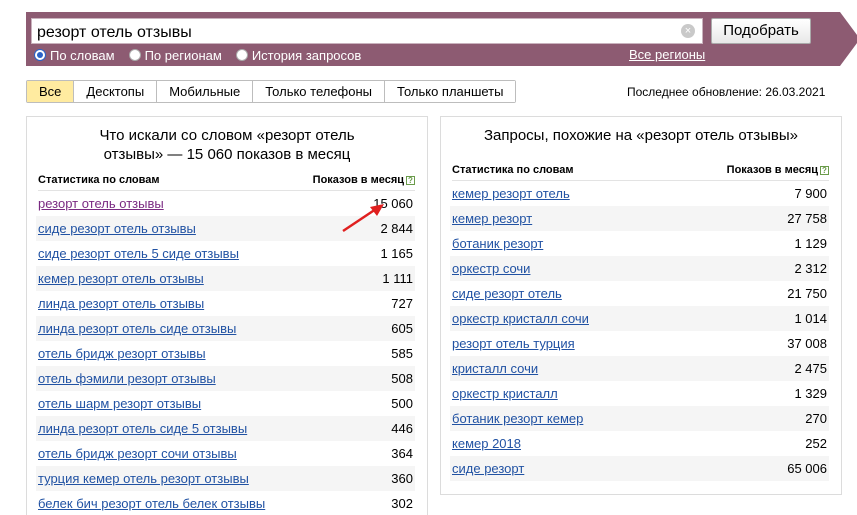  What do you see at coordinates (225, 278) in the screenshot?
I see `table-row: кемер резорт отель отзывы 1 111` at bounding box center [225, 278].